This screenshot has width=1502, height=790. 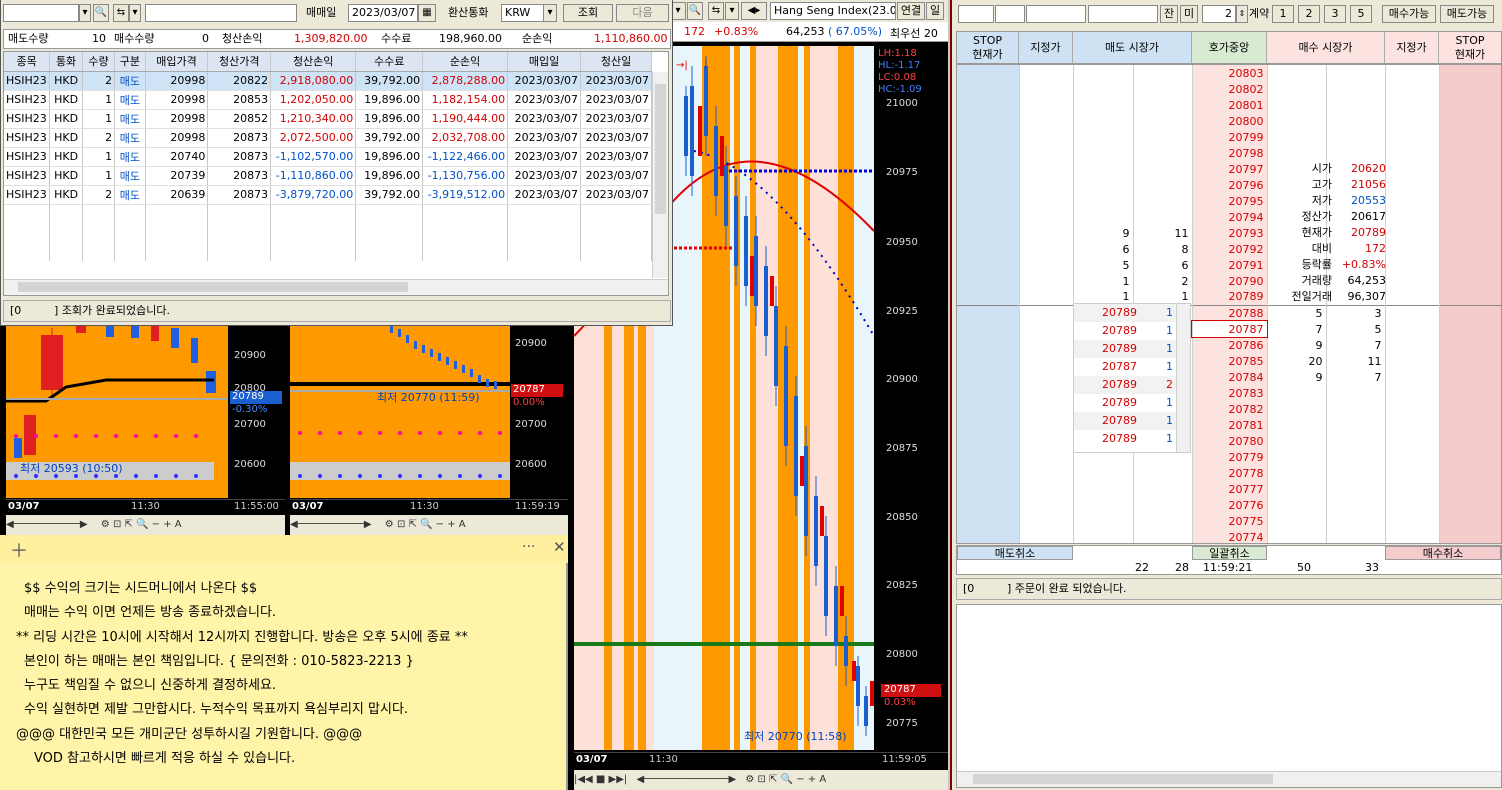 What do you see at coordinates (559, 547) in the screenshot?
I see `close-icon: ✕` at bounding box center [559, 547].